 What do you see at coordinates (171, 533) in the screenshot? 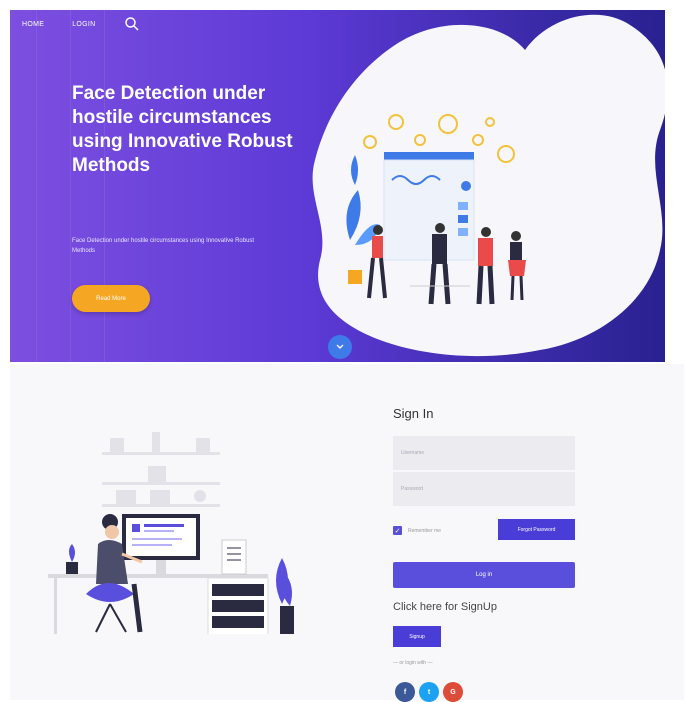
I see `workspace-illustration` at bounding box center [171, 533].